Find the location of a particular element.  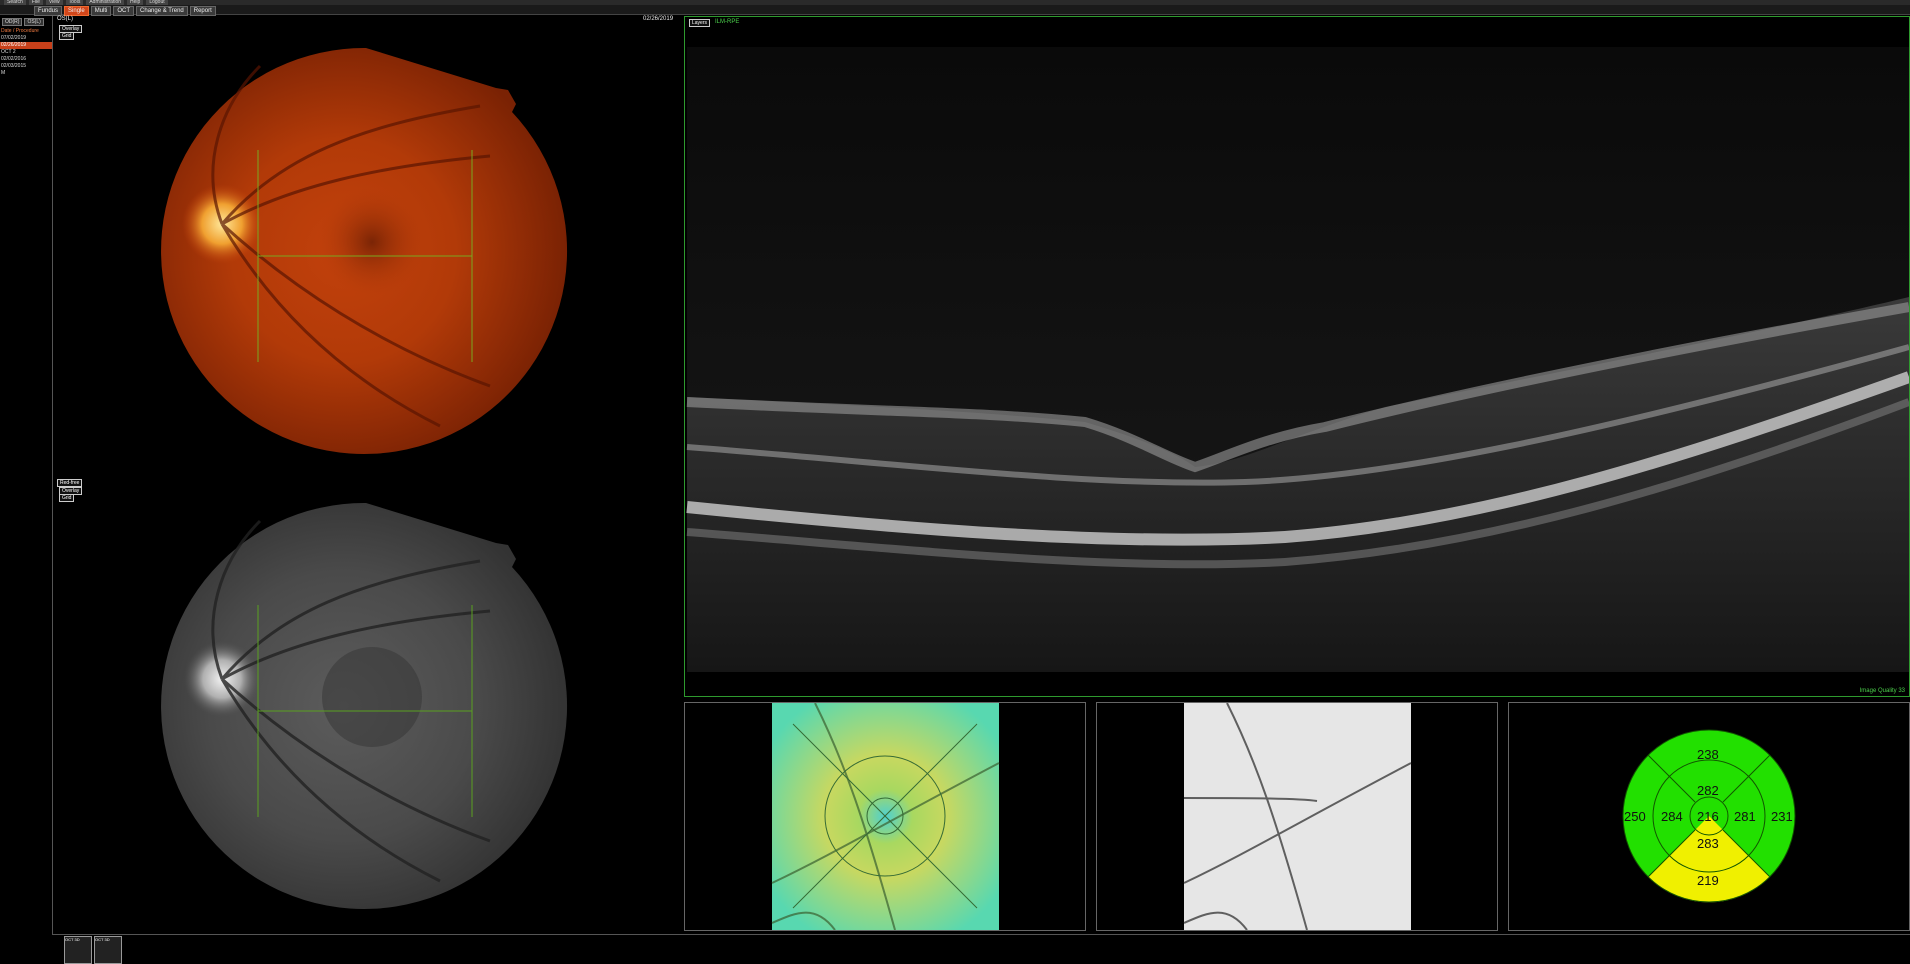

thickness-center: 216 is located at coordinates (1708, 816).